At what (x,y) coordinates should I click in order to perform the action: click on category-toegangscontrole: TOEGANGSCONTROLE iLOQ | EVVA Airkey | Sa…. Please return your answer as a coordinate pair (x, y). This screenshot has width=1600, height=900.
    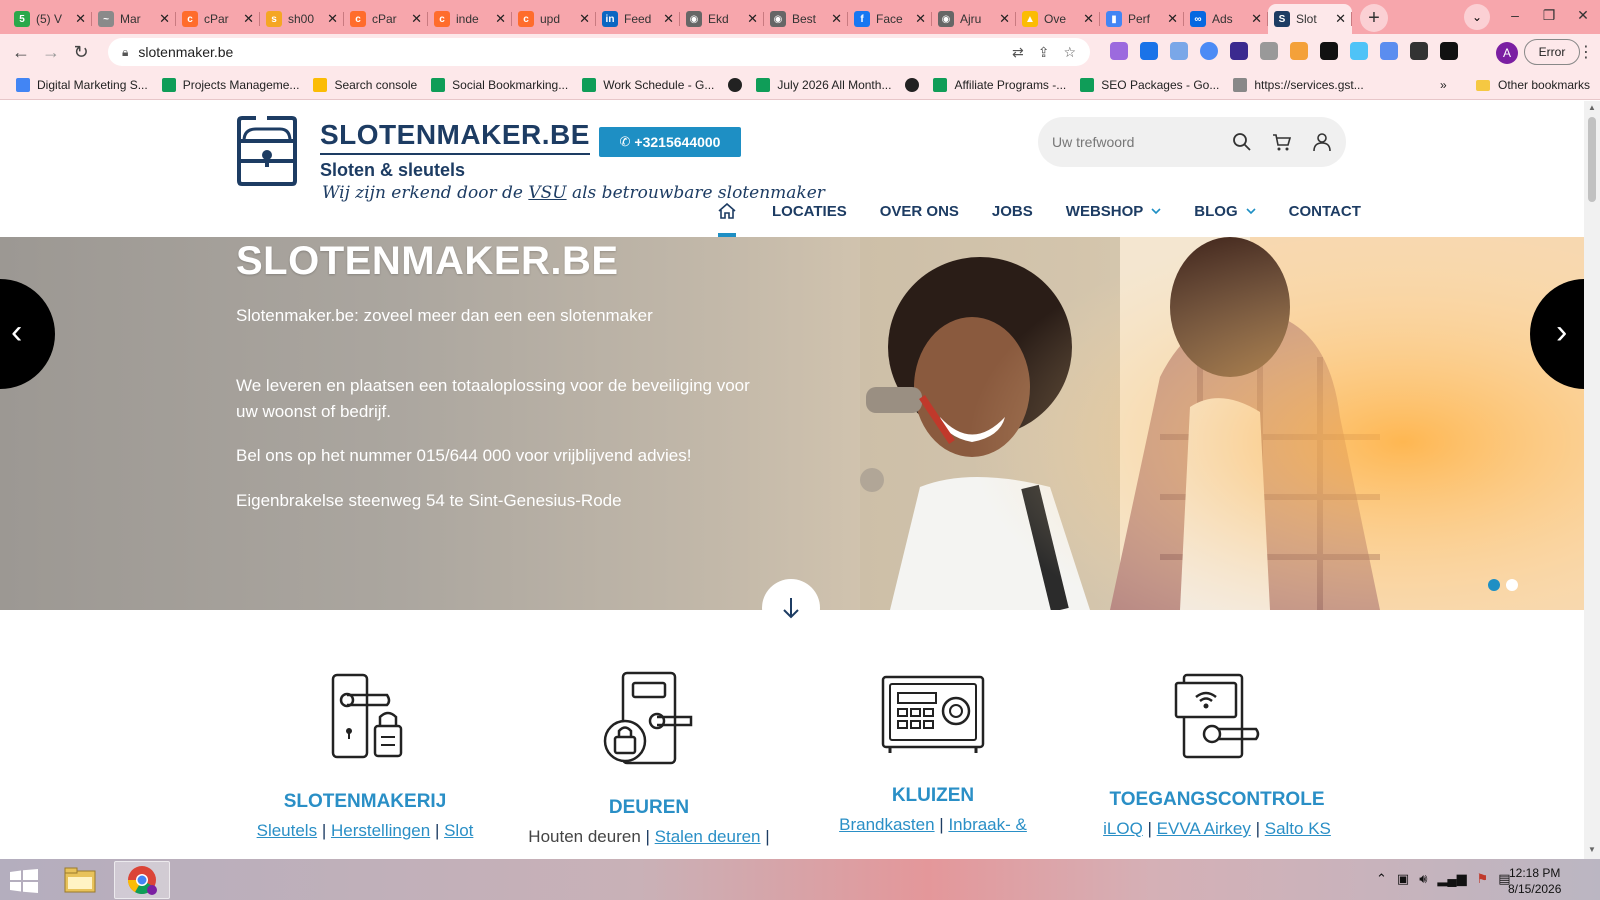
    Looking at the image, I should click on (1217, 755).